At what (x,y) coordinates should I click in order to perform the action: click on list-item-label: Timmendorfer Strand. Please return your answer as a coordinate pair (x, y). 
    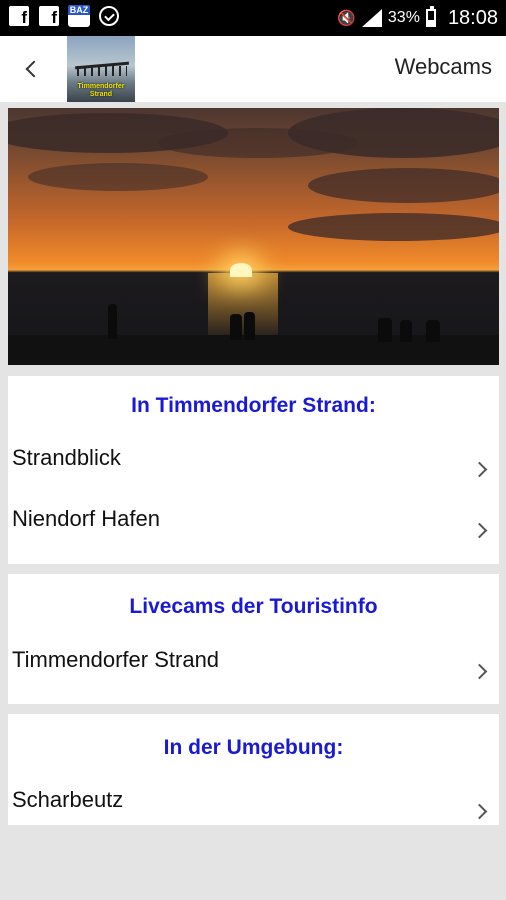
    Looking at the image, I should click on (116, 659).